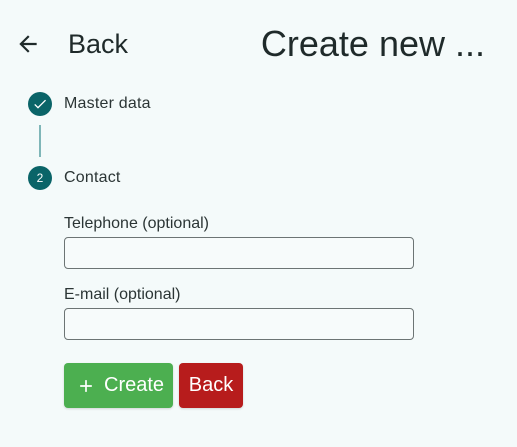 This screenshot has width=517, height=447. I want to click on telephone-label: Telephone (optional), so click(136, 223).